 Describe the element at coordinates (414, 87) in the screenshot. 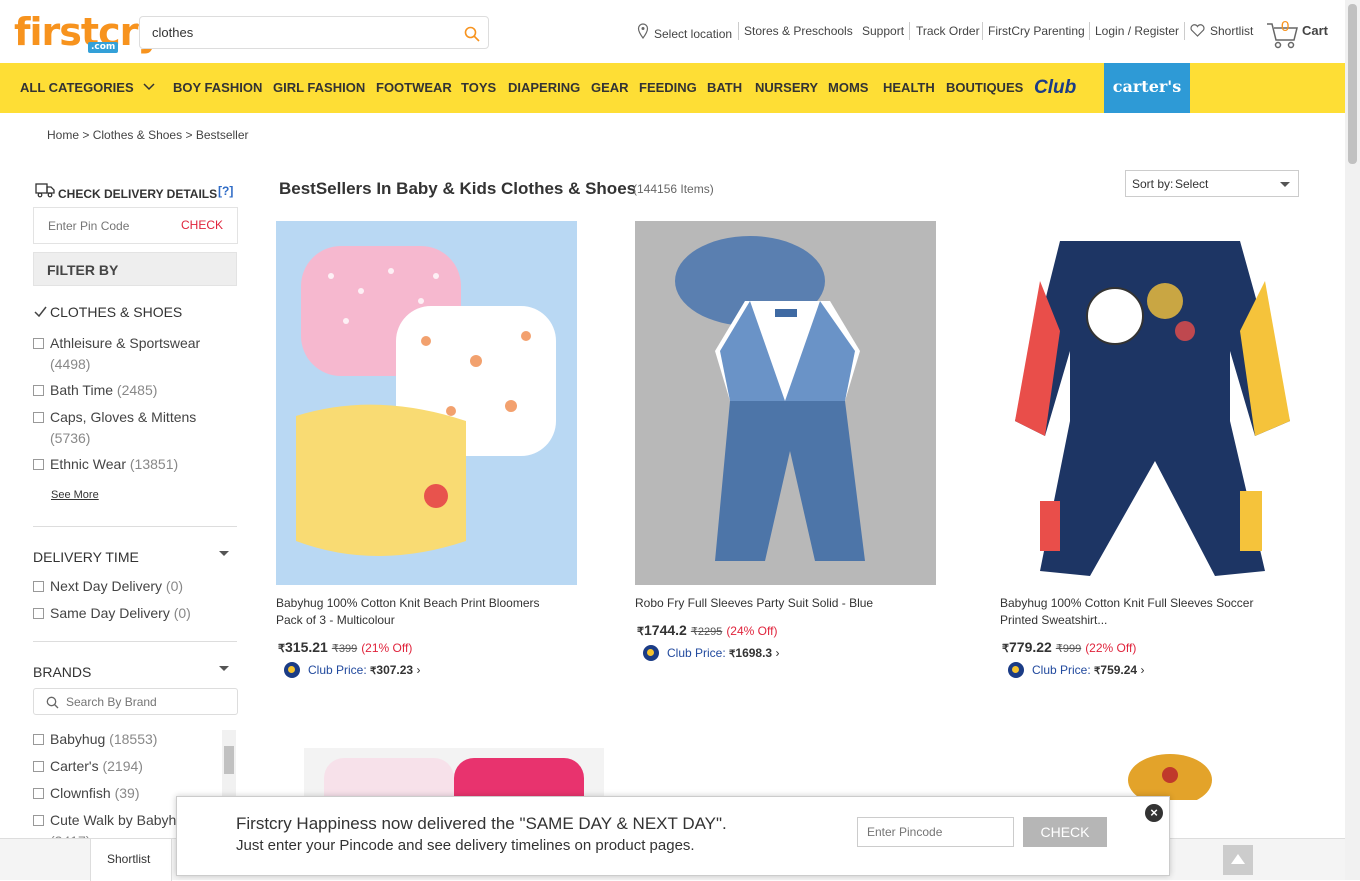

I see `cat-footwear: FOOTWEAR` at that location.